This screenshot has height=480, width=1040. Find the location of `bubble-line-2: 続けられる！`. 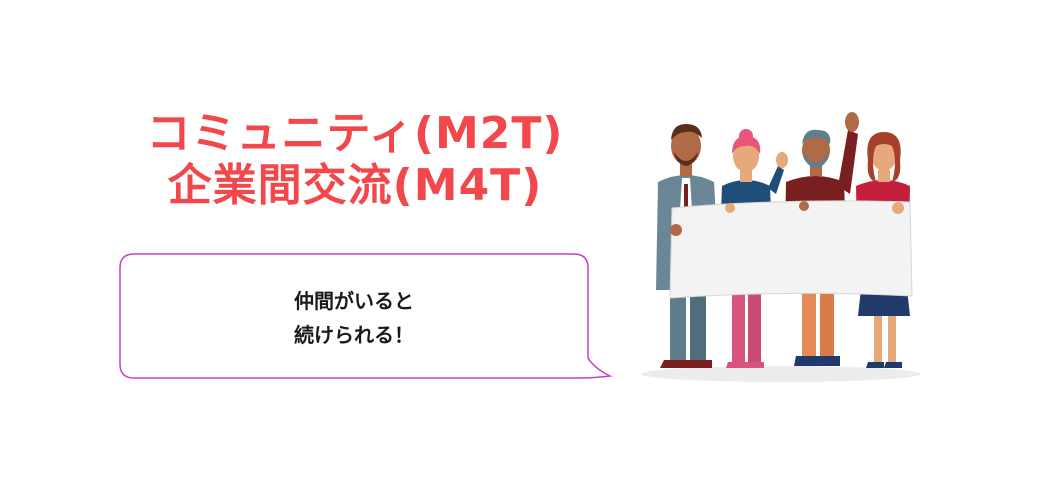

bubble-line-2: 続けられる！ is located at coordinates (354, 335).